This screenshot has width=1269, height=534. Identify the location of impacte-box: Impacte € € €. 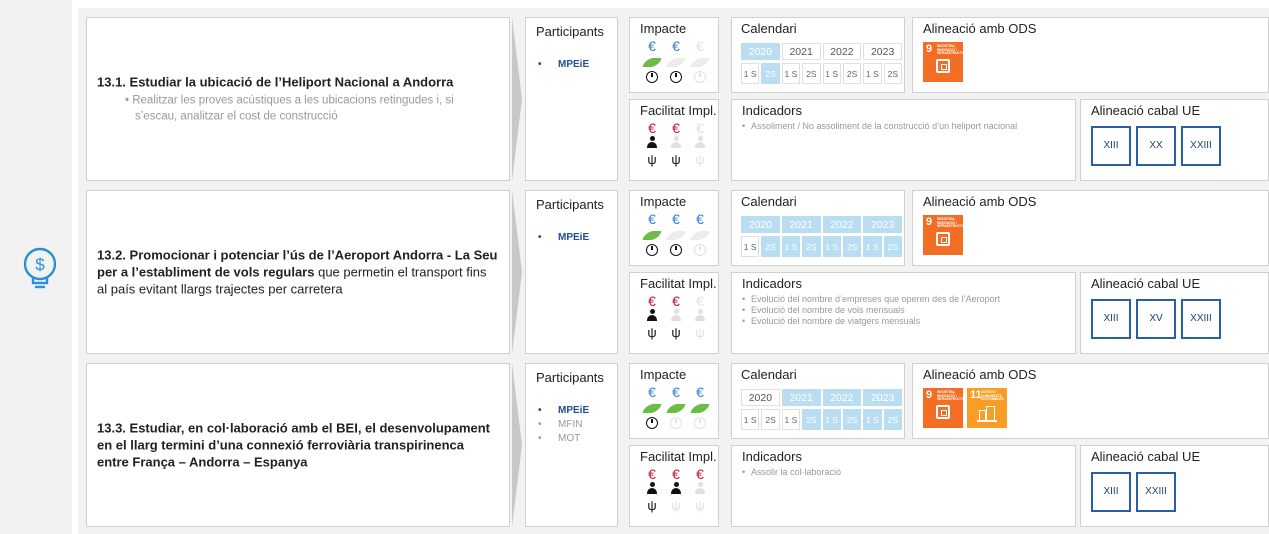
(674, 401).